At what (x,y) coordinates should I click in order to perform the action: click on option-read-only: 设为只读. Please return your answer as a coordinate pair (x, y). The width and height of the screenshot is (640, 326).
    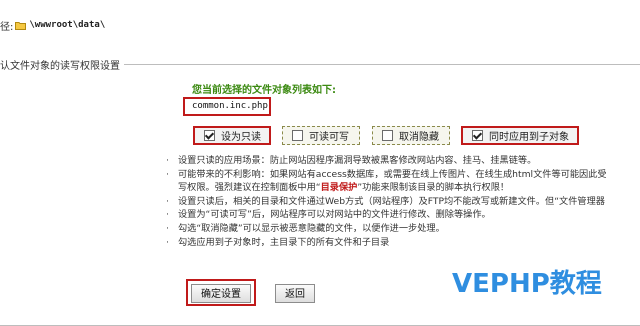
    Looking at the image, I should click on (232, 135).